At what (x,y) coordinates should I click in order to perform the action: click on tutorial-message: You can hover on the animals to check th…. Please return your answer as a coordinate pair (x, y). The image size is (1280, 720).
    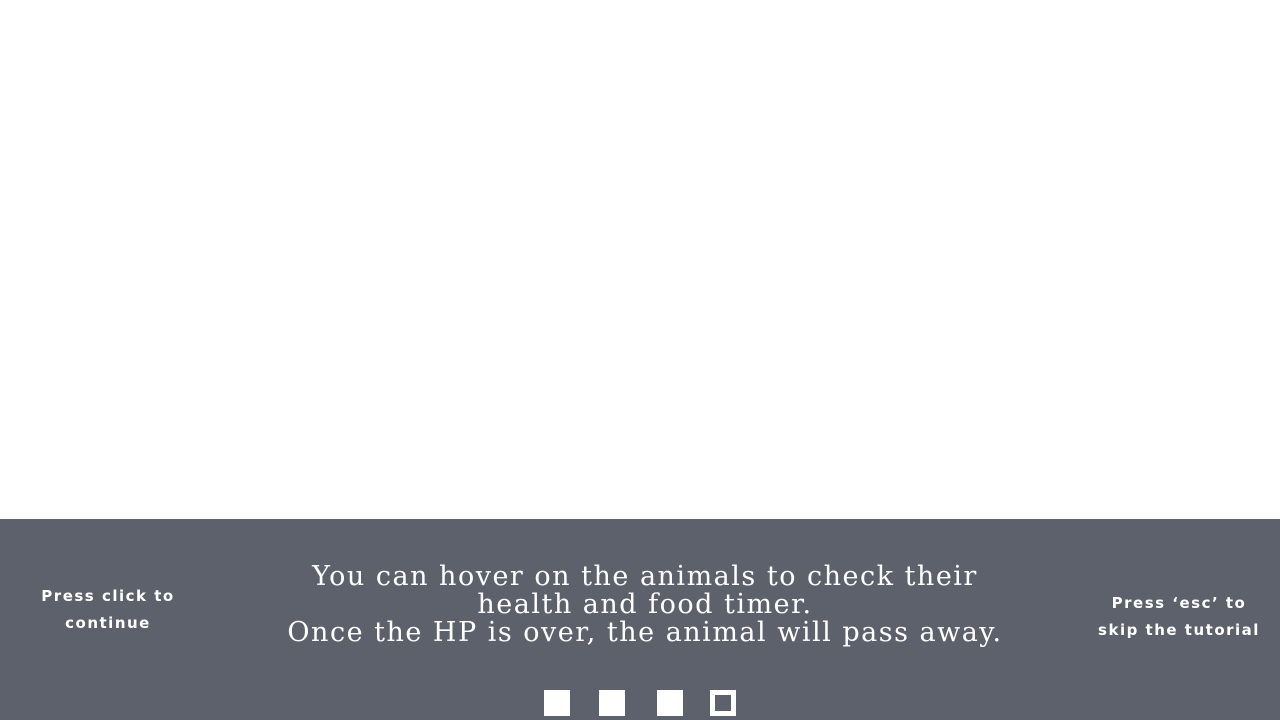
    Looking at the image, I should click on (645, 605).